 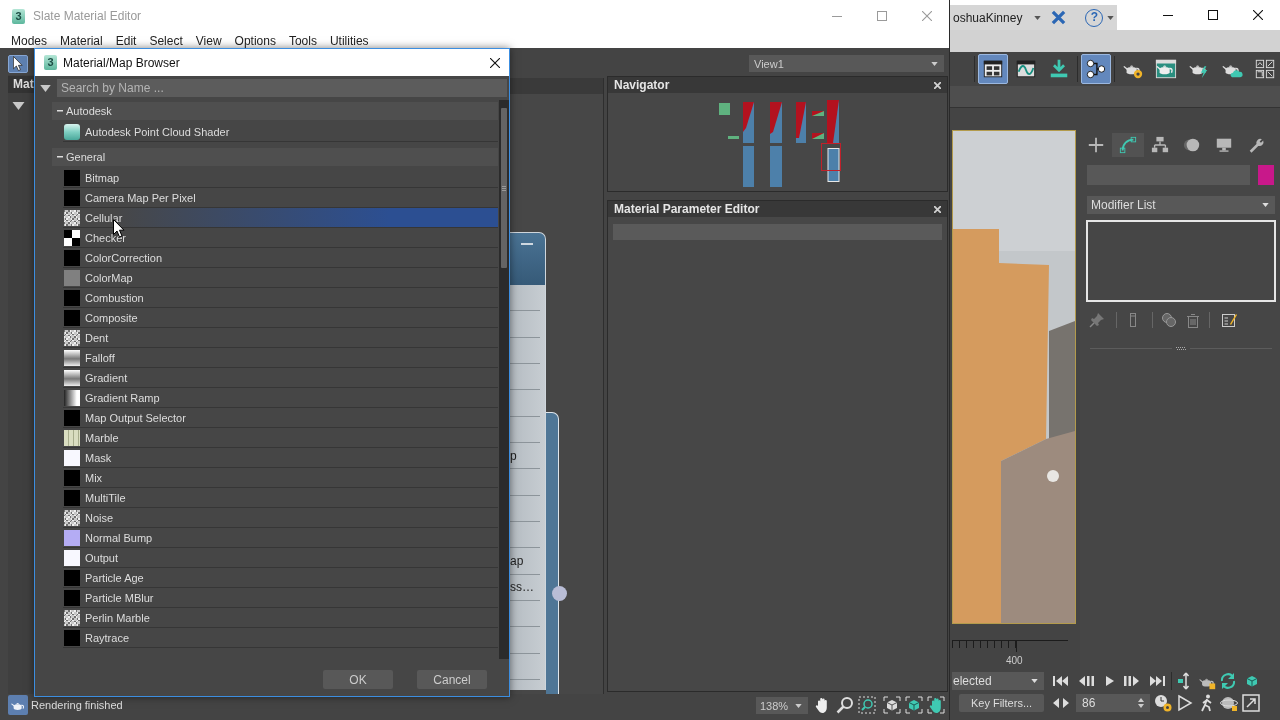 I want to click on map-list-item: Cellular, so click(x=280, y=218).